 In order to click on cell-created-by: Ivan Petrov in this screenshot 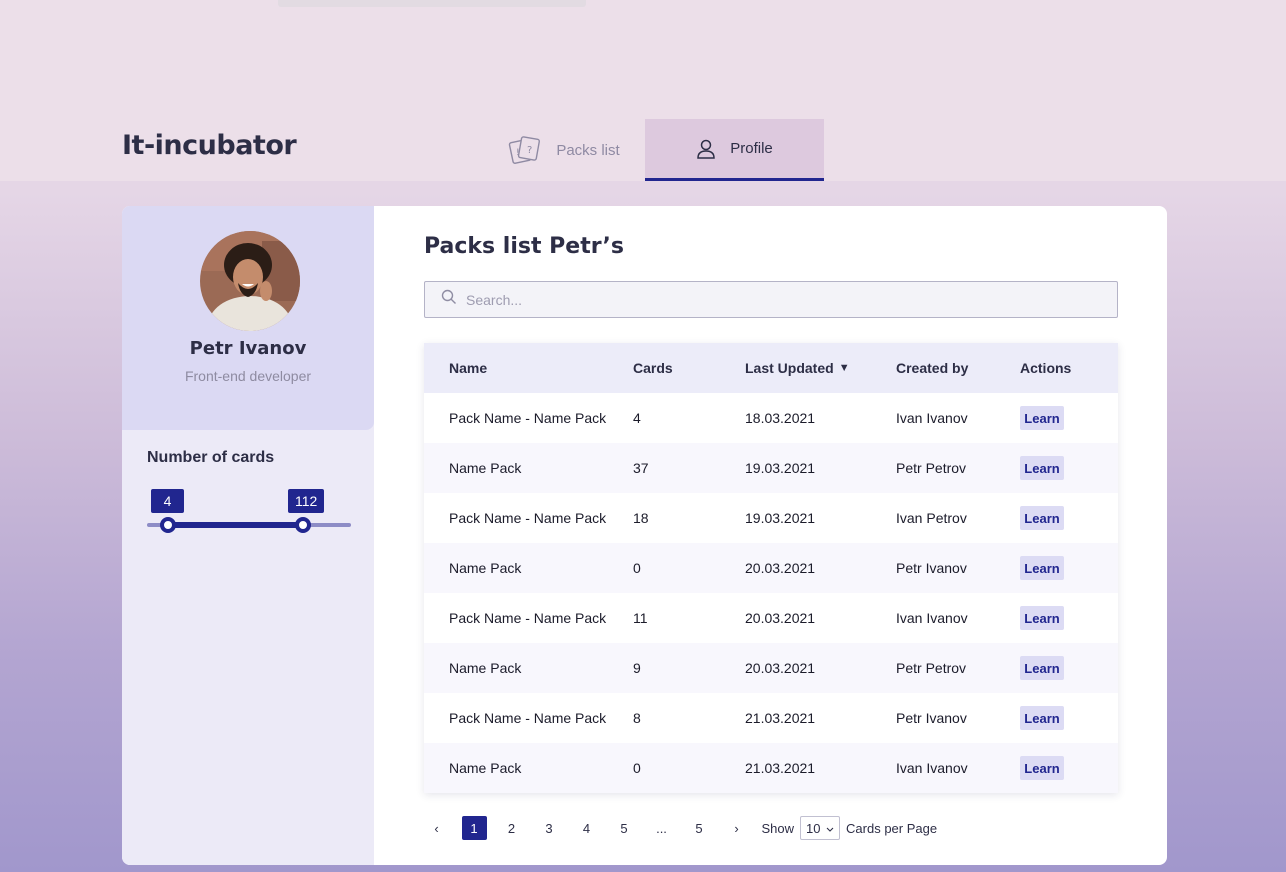, I will do `click(931, 518)`.